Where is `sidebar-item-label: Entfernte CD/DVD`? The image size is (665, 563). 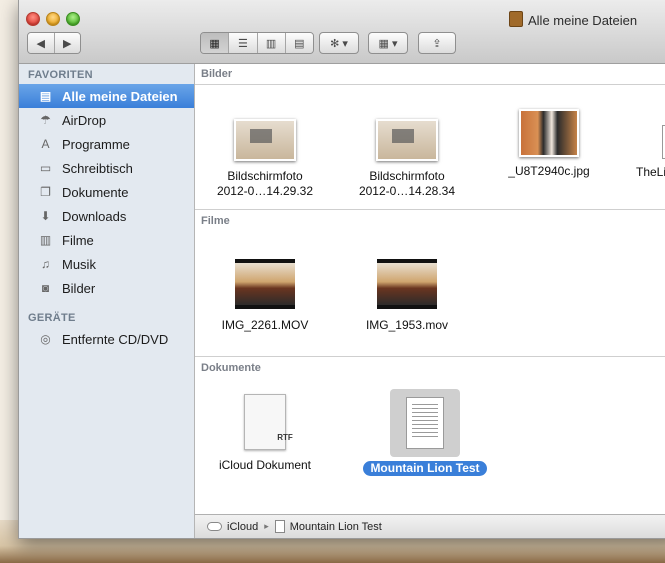
sidebar-item-label: Entfernte CD/DVD is located at coordinates (115, 339).